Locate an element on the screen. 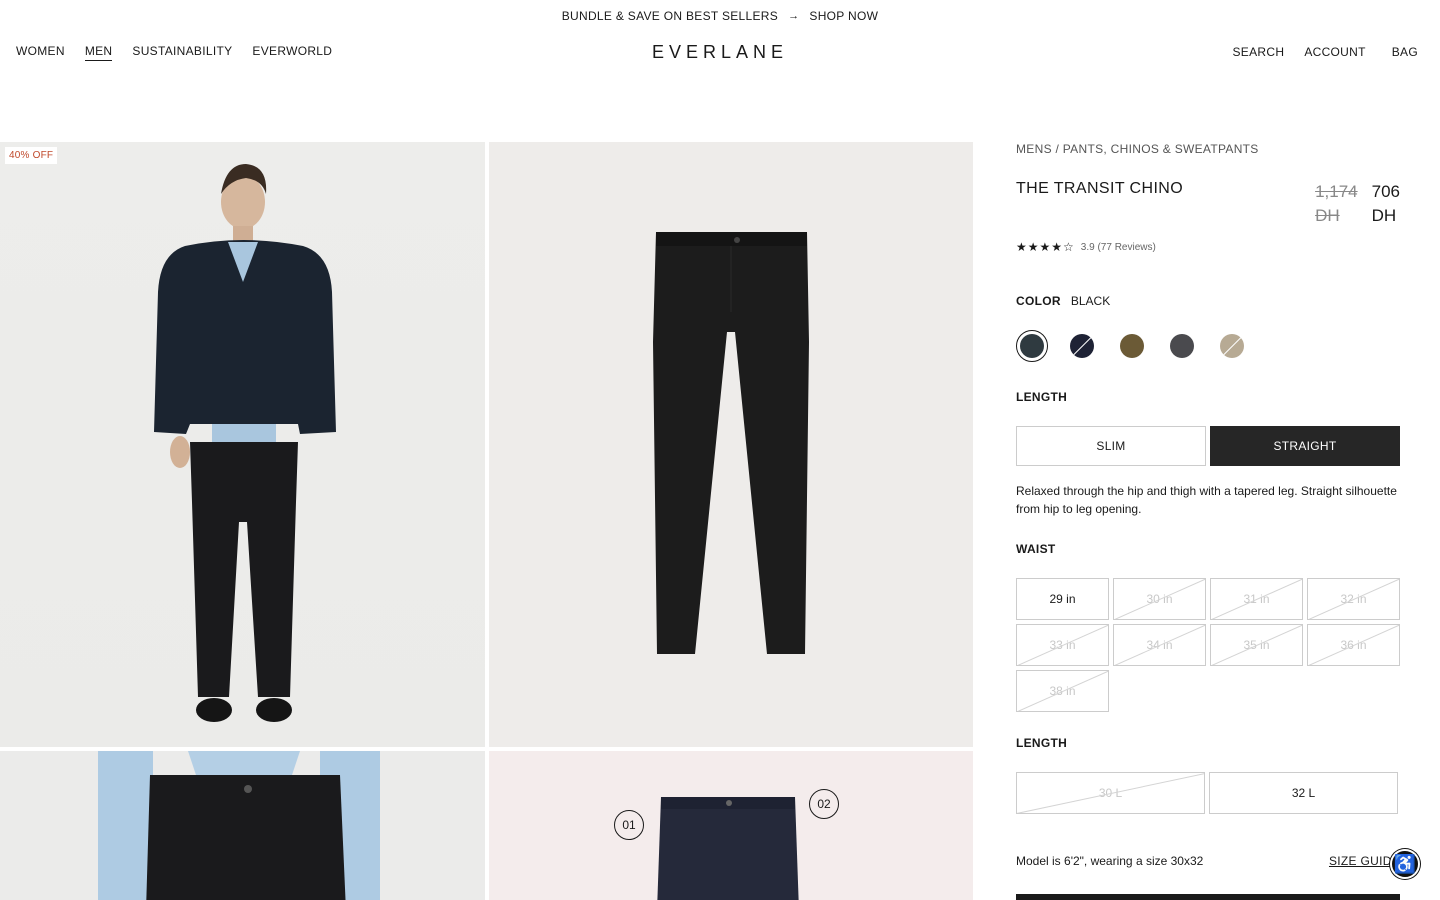 The height and width of the screenshot is (900, 1440). color-value: BLACK is located at coordinates (1090, 301).